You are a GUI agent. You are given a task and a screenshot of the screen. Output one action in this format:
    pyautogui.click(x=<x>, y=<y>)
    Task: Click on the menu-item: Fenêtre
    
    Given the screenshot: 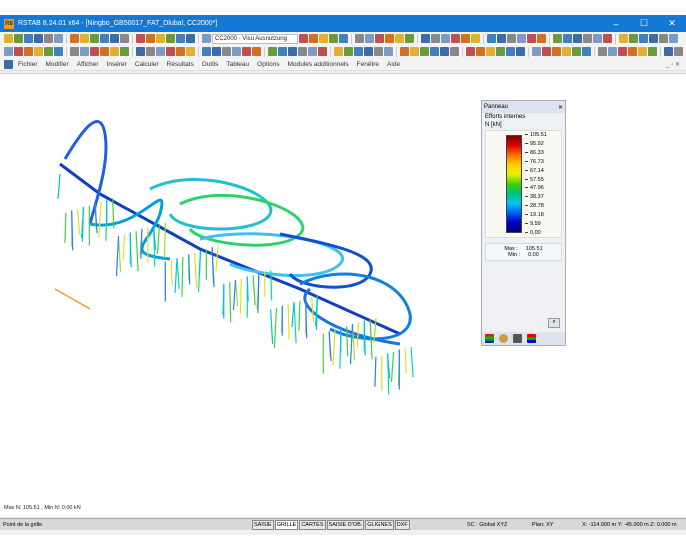 What is the action you would take?
    pyautogui.click(x=368, y=64)
    